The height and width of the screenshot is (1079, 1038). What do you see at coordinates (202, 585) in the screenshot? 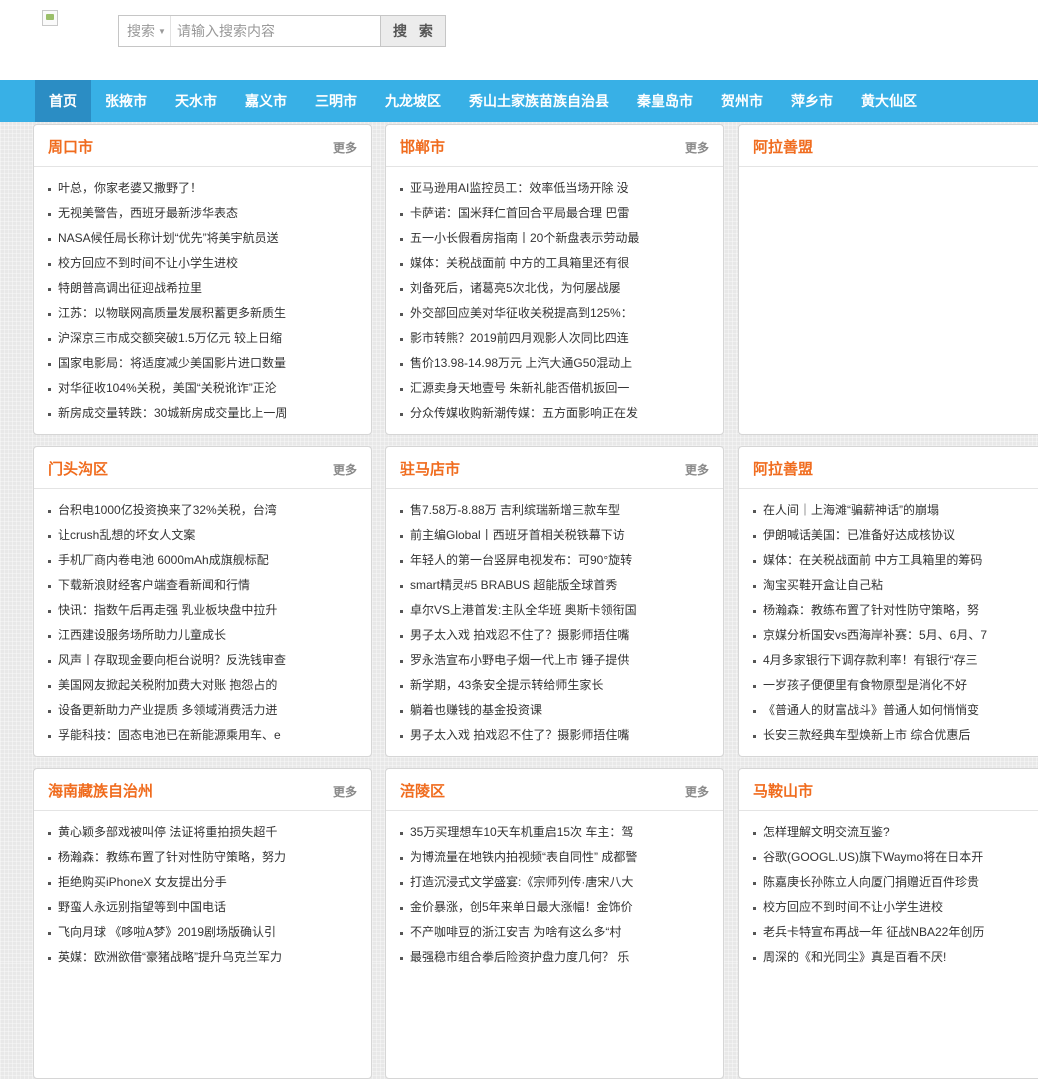
I see `news-item-link: 下载新浪财经客户端查看新闻和行情` at bounding box center [202, 585].